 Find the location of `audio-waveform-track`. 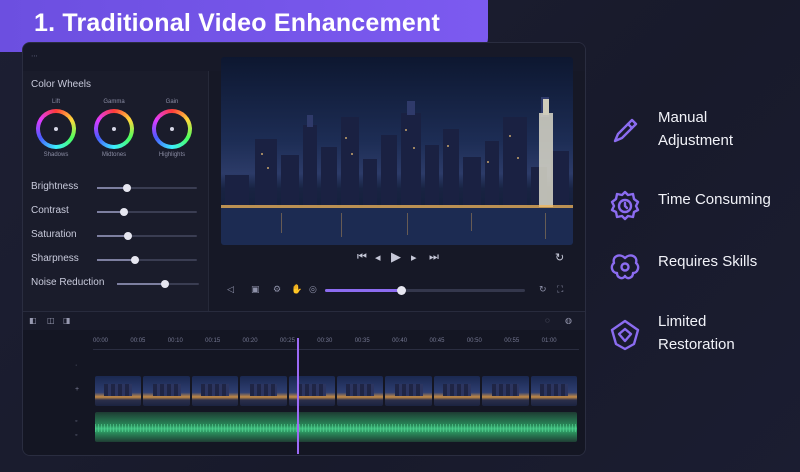

audio-waveform-track is located at coordinates (336, 427).